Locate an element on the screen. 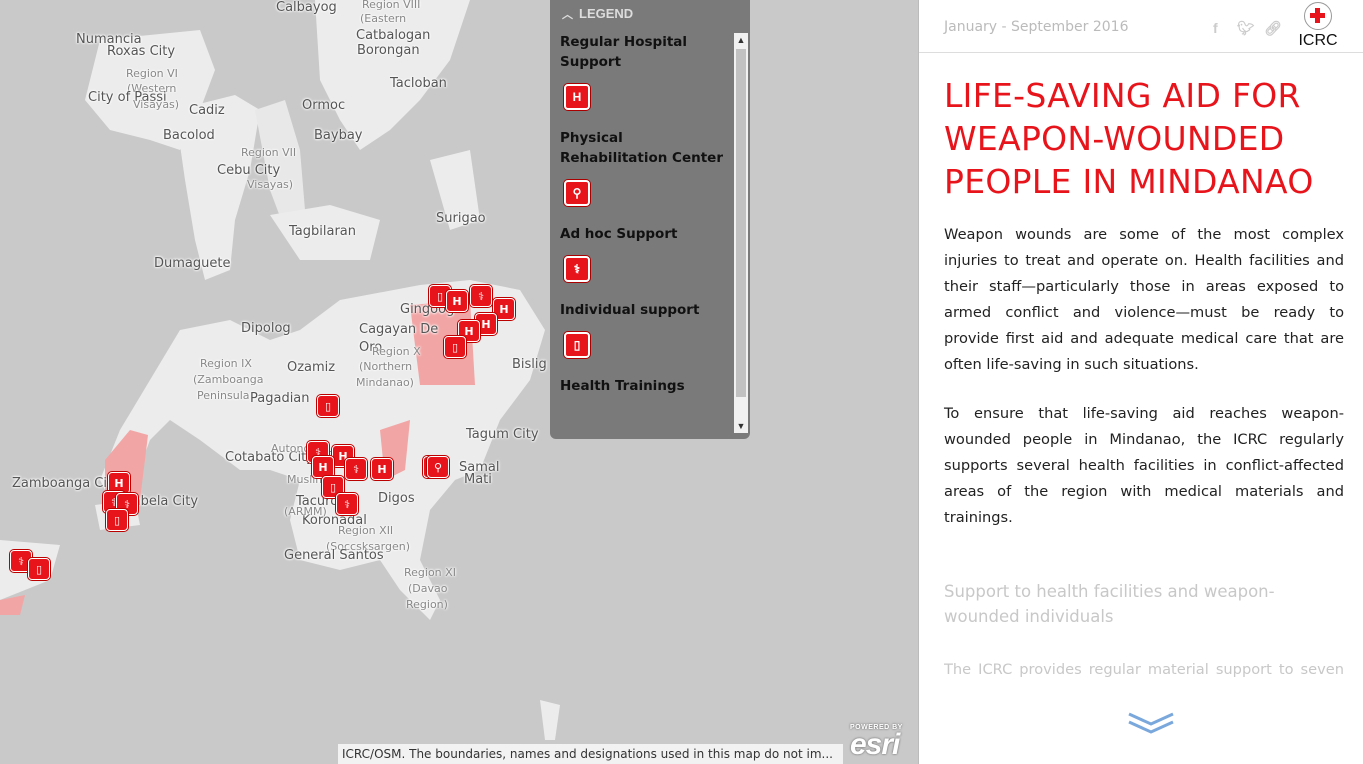 The image size is (1363, 764). map-place-label: Tagbilaran is located at coordinates (322, 231).